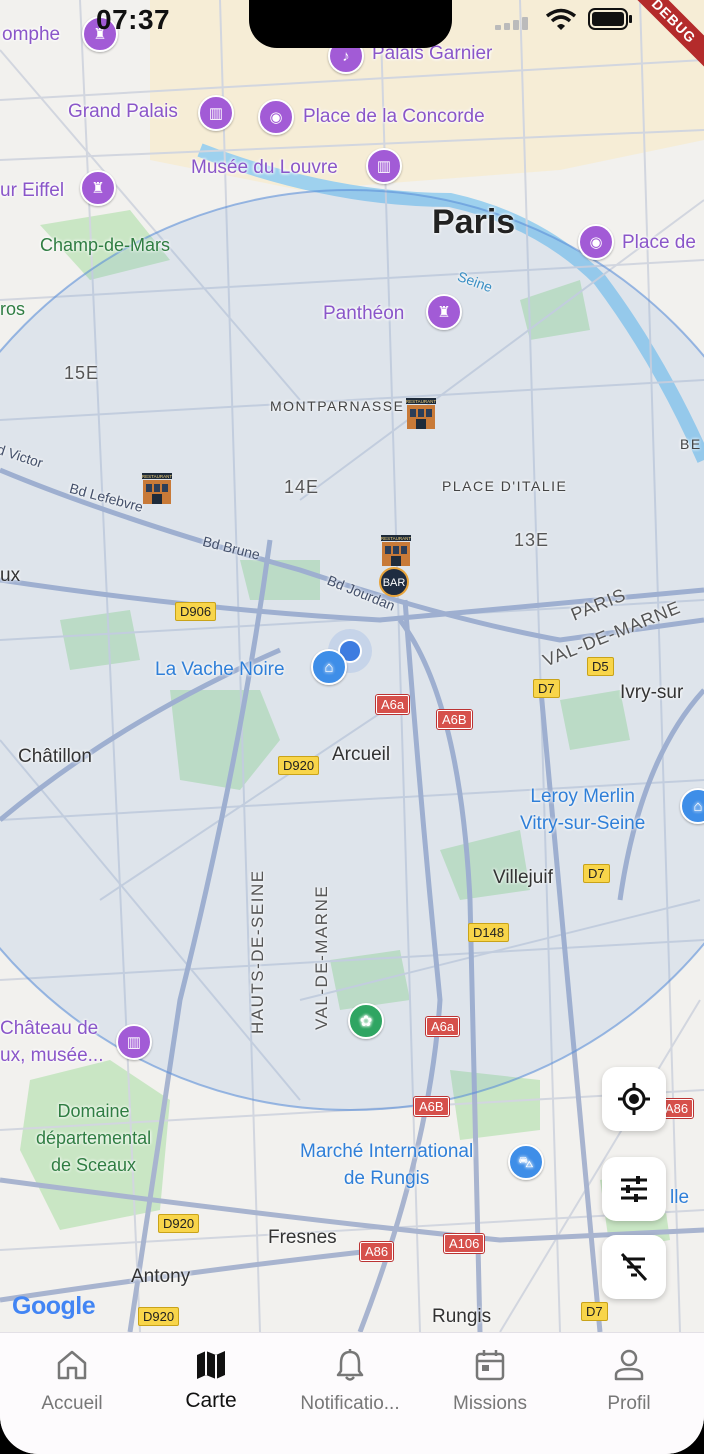  Describe the element at coordinates (302, 1237) in the screenshot. I see `place-label: Fresnes` at that location.